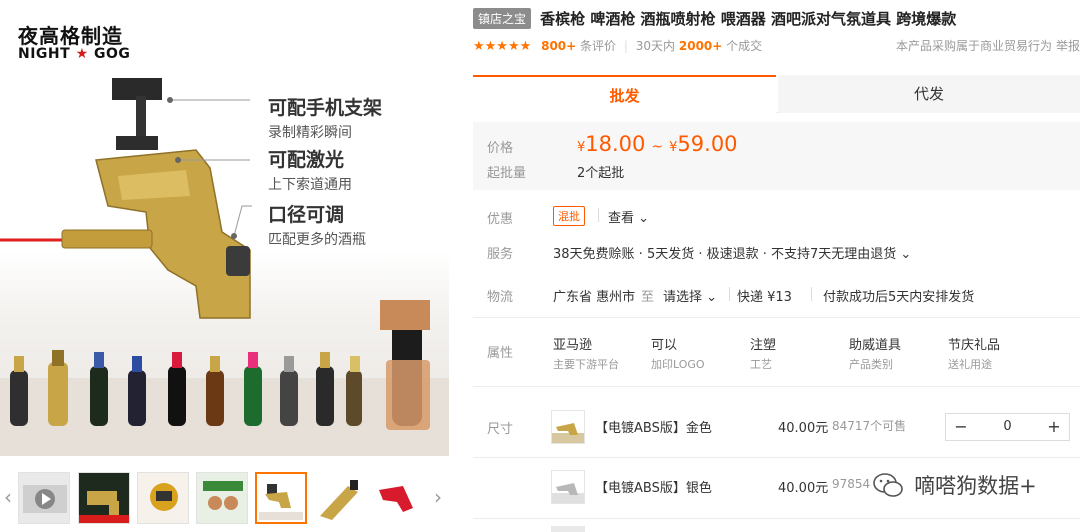  What do you see at coordinates (776, 156) in the screenshot?
I see `price-box: 价格 ¥18.00 ~ ¥59.00 起批量 2个起批` at bounding box center [776, 156].